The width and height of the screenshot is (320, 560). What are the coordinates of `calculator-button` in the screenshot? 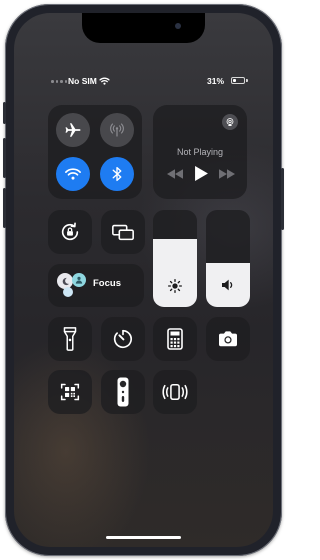 It's located at (175, 339).